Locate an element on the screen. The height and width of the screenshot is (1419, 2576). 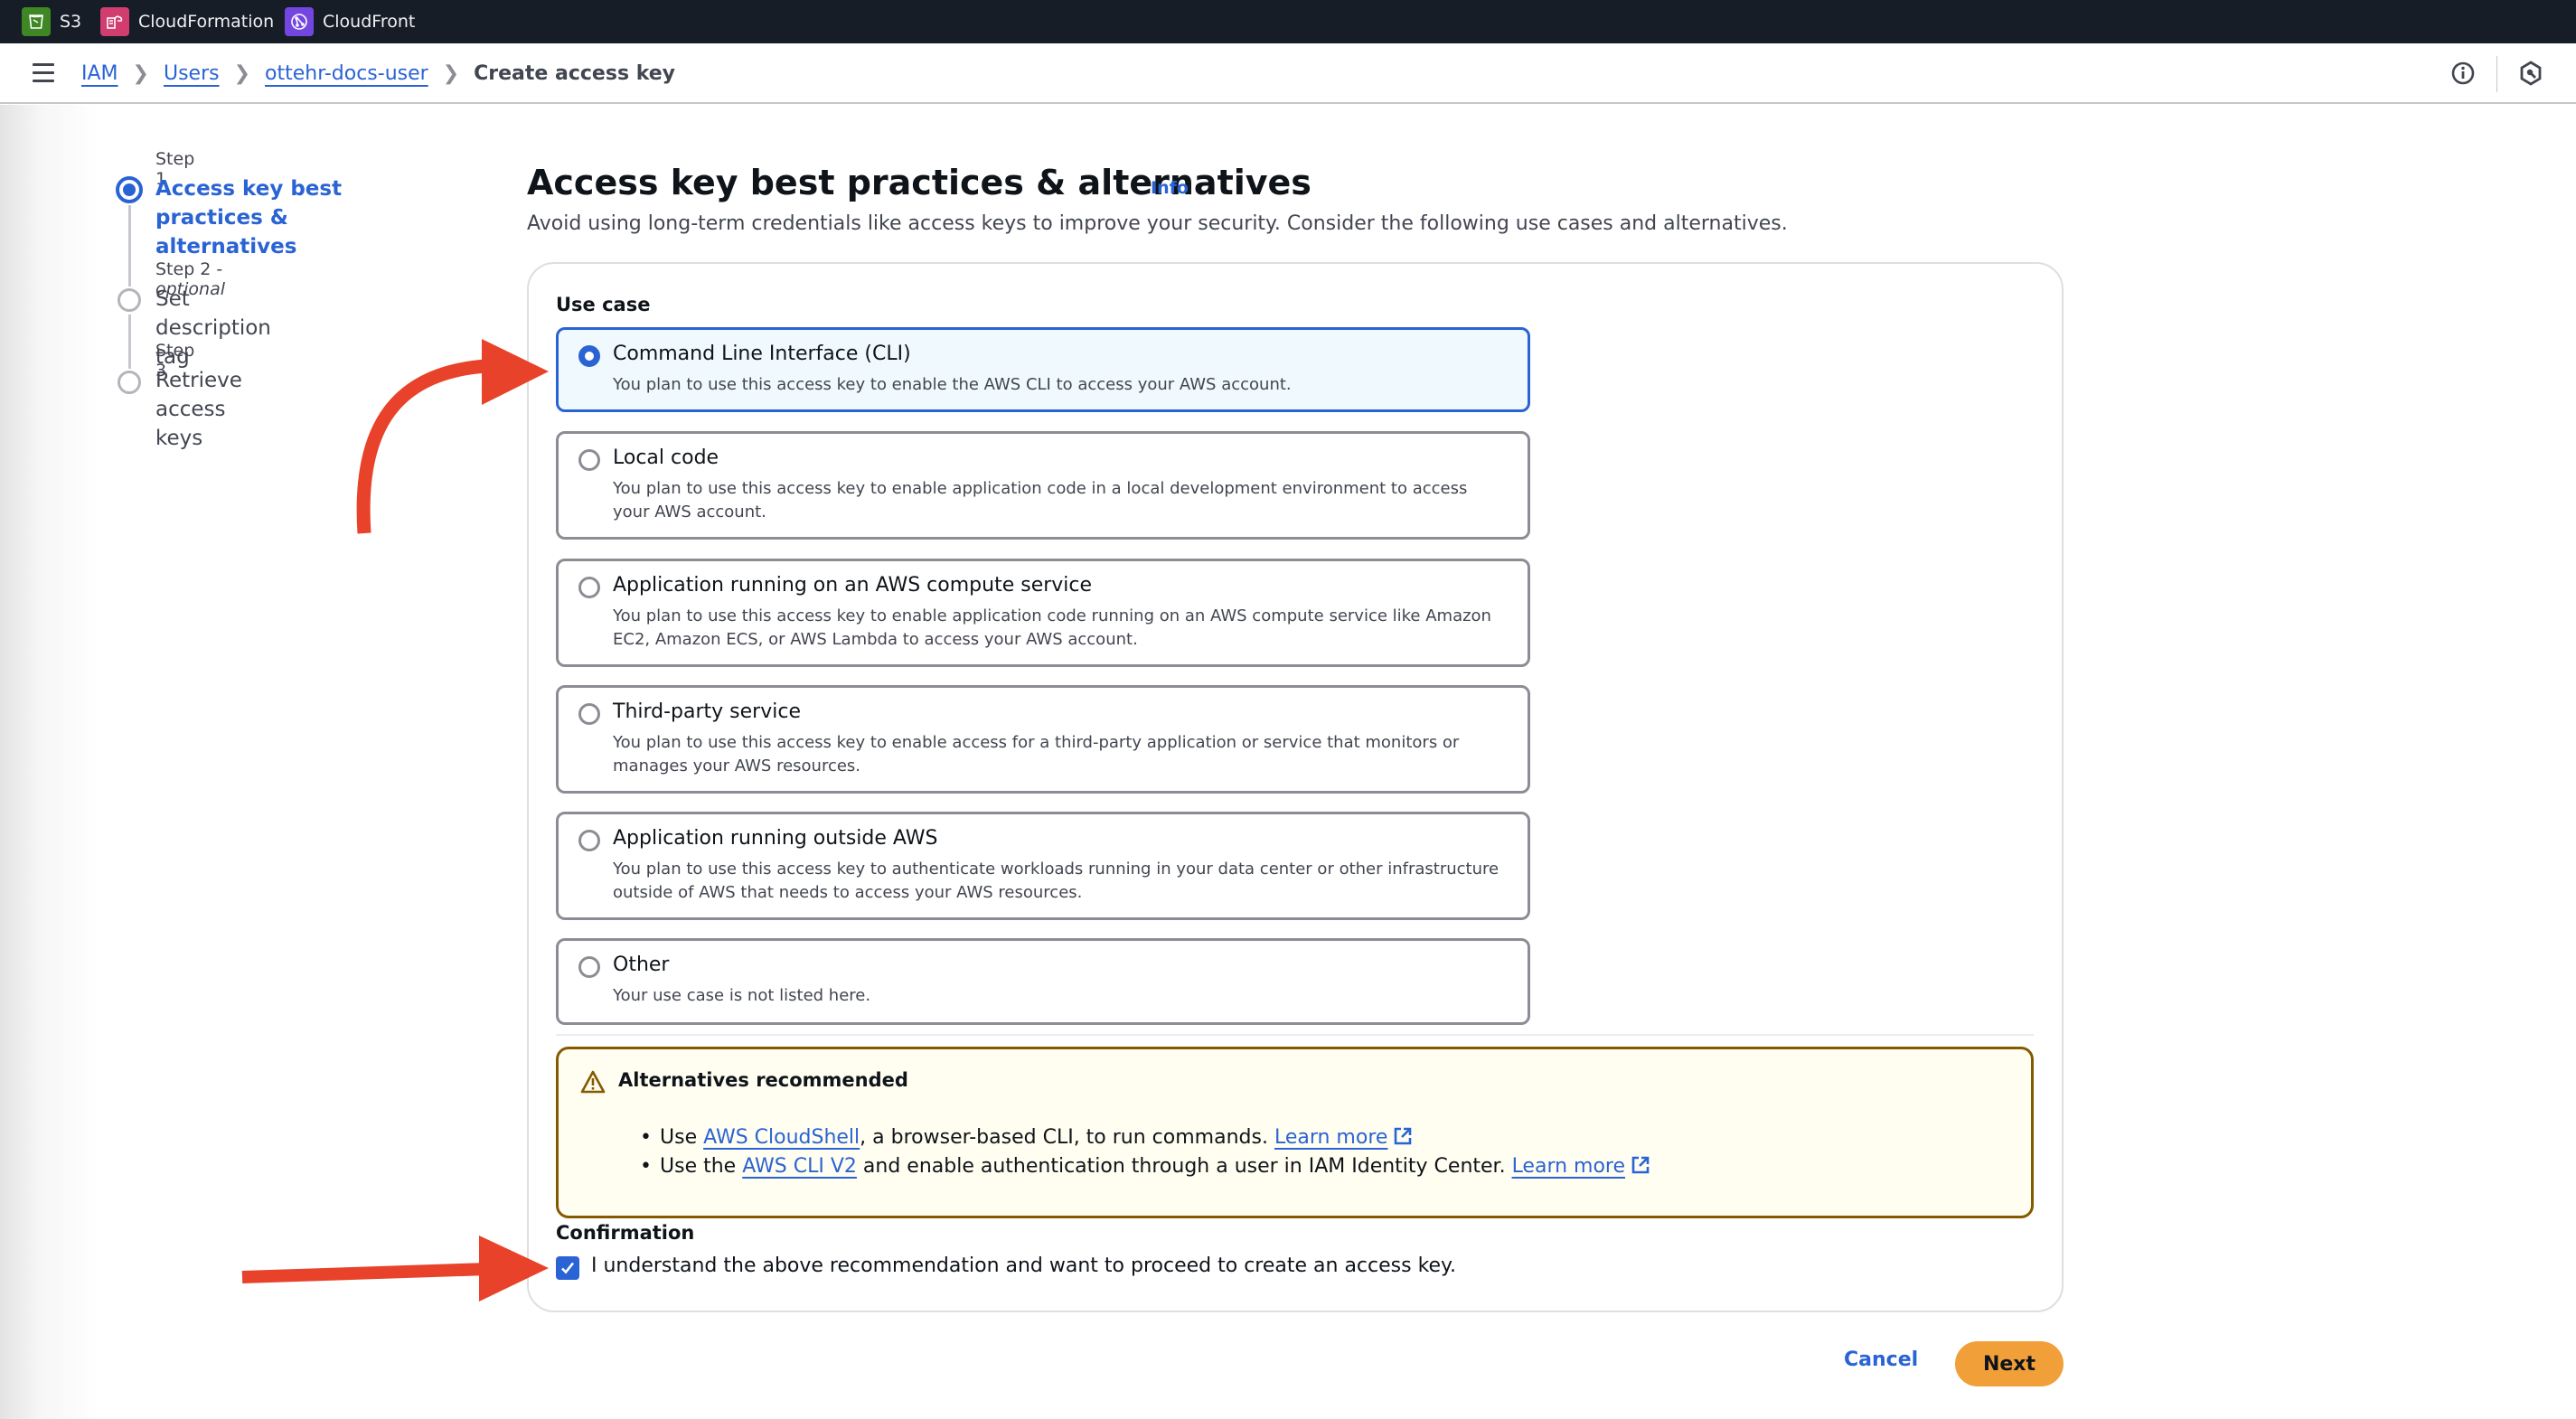
service-shortcut-cloudfront: CloudFront is located at coordinates (350, 21).